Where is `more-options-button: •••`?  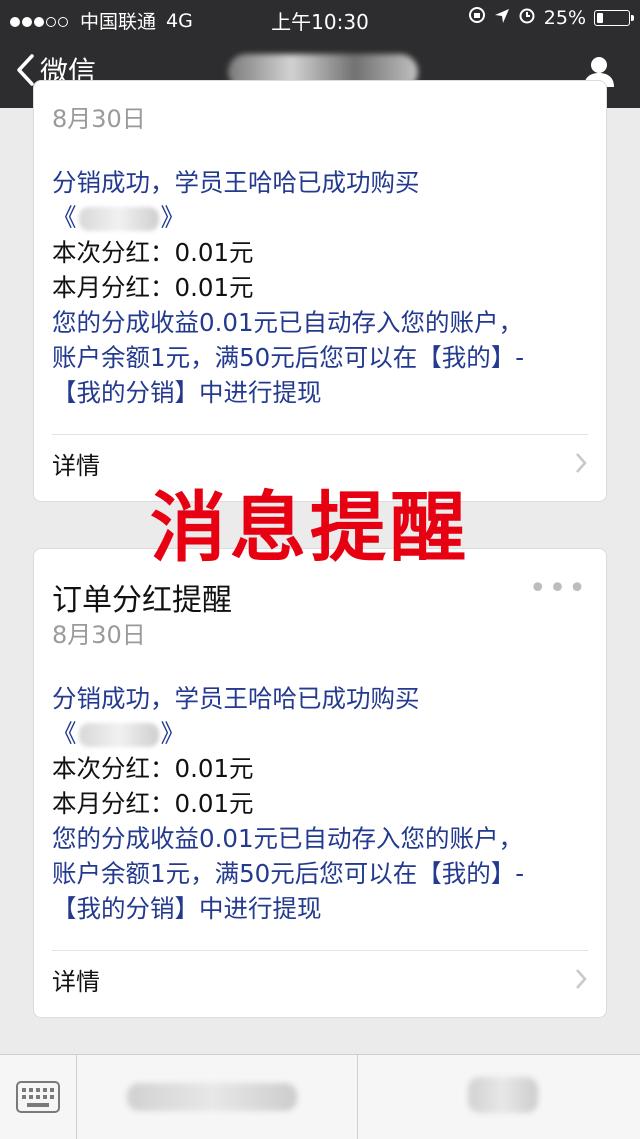 more-options-button: ••• is located at coordinates (558, 588).